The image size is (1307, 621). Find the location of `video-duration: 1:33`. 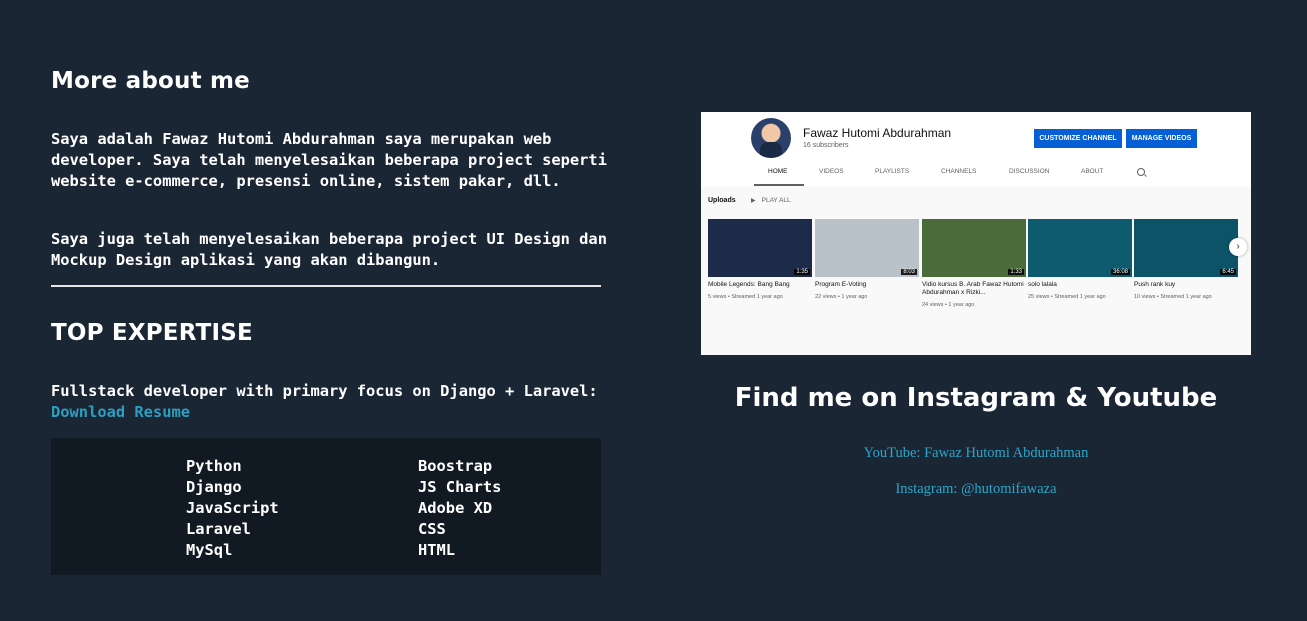

video-duration: 1:33 is located at coordinates (1016, 272).